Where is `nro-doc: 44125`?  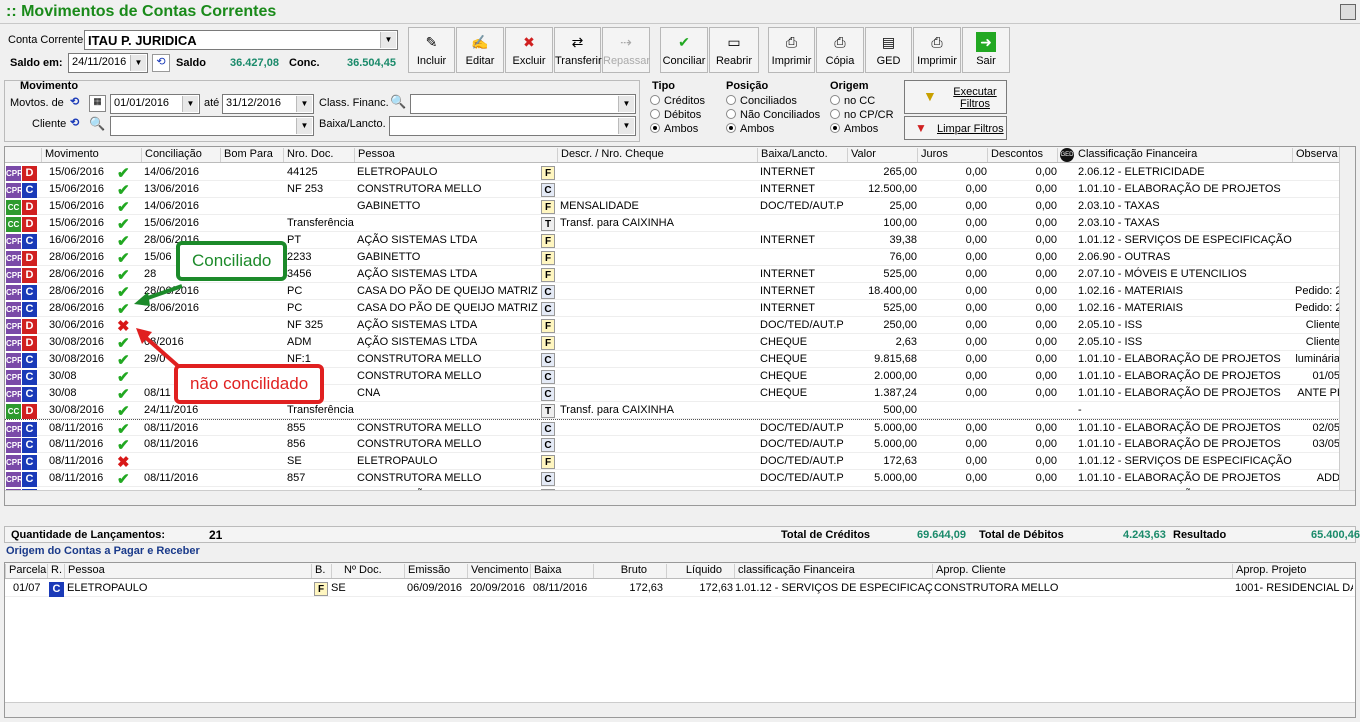
nro-doc: 44125 is located at coordinates (302, 172).